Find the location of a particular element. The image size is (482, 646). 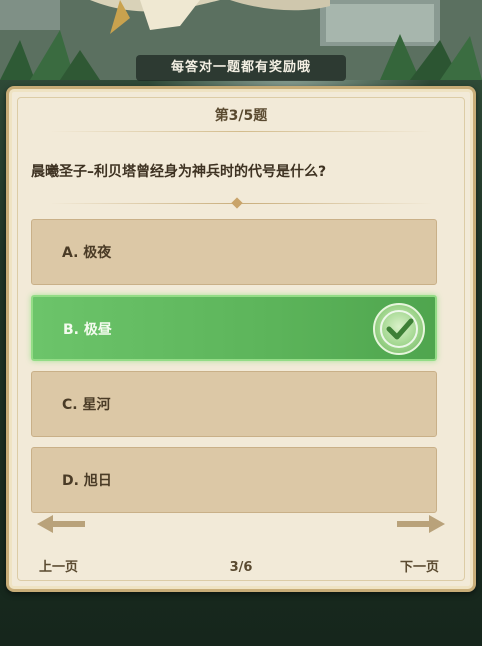

reward-banner: 每答对一题都有奖励哦 is located at coordinates (241, 68).